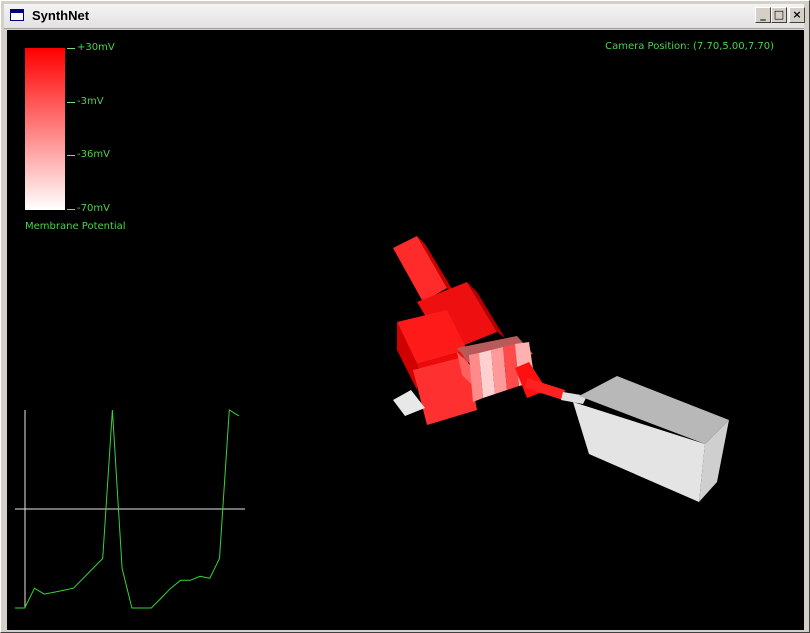 The image size is (810, 633). Describe the element at coordinates (763, 15) in the screenshot. I see `minimize-button: _` at that location.